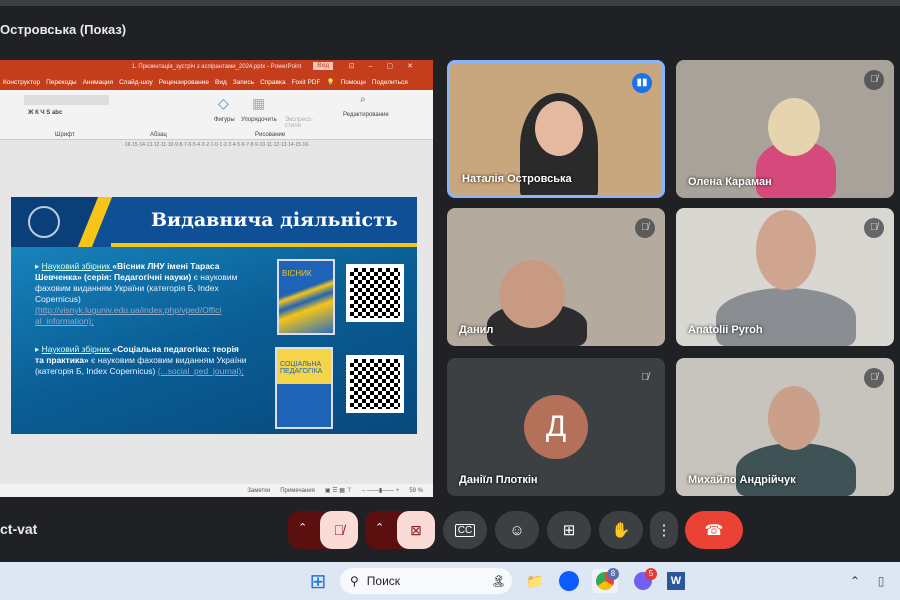  I want to click on zoom-level: 59 %, so click(416, 491).